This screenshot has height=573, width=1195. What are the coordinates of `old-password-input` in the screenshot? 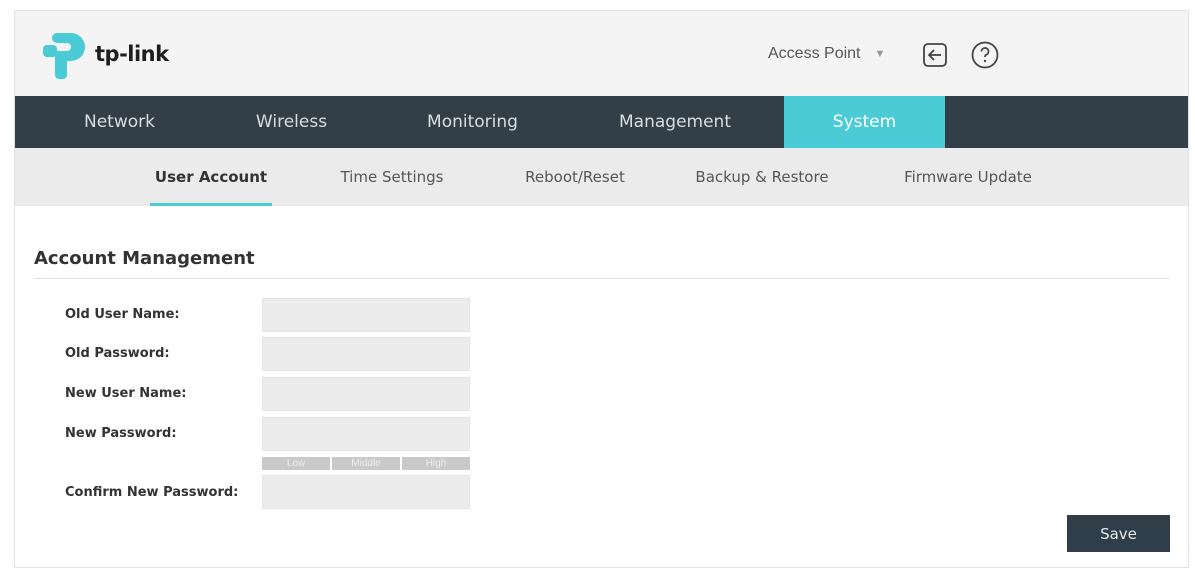 It's located at (366, 354).